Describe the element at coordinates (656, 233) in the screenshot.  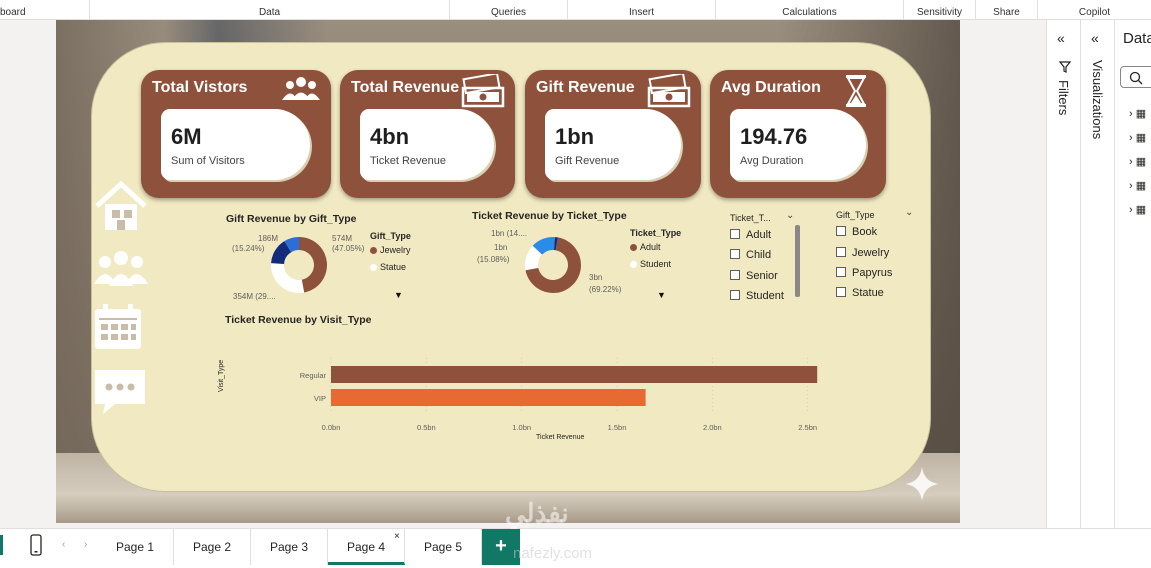
I see `ticket-legend-title: Ticket_Type` at that location.